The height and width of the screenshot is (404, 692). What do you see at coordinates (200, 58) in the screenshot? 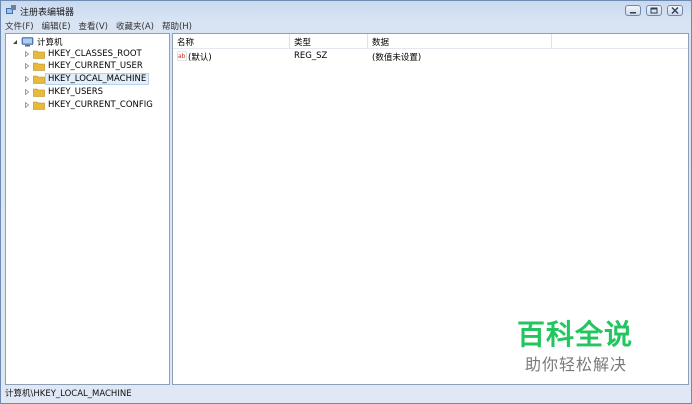
I see `value-name: (默认)` at bounding box center [200, 58].